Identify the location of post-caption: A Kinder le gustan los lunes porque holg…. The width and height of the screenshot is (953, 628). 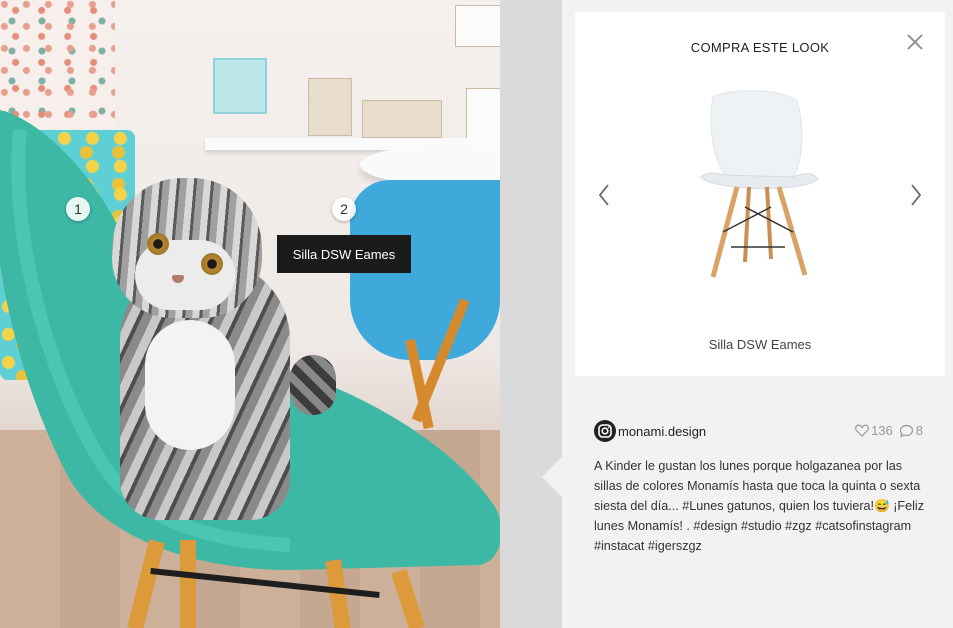
(759, 506).